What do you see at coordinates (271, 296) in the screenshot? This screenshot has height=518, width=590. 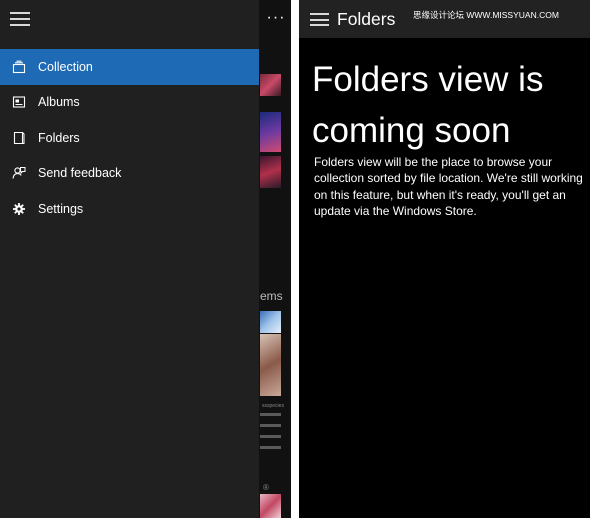 I see `background-items-label: ems` at bounding box center [271, 296].